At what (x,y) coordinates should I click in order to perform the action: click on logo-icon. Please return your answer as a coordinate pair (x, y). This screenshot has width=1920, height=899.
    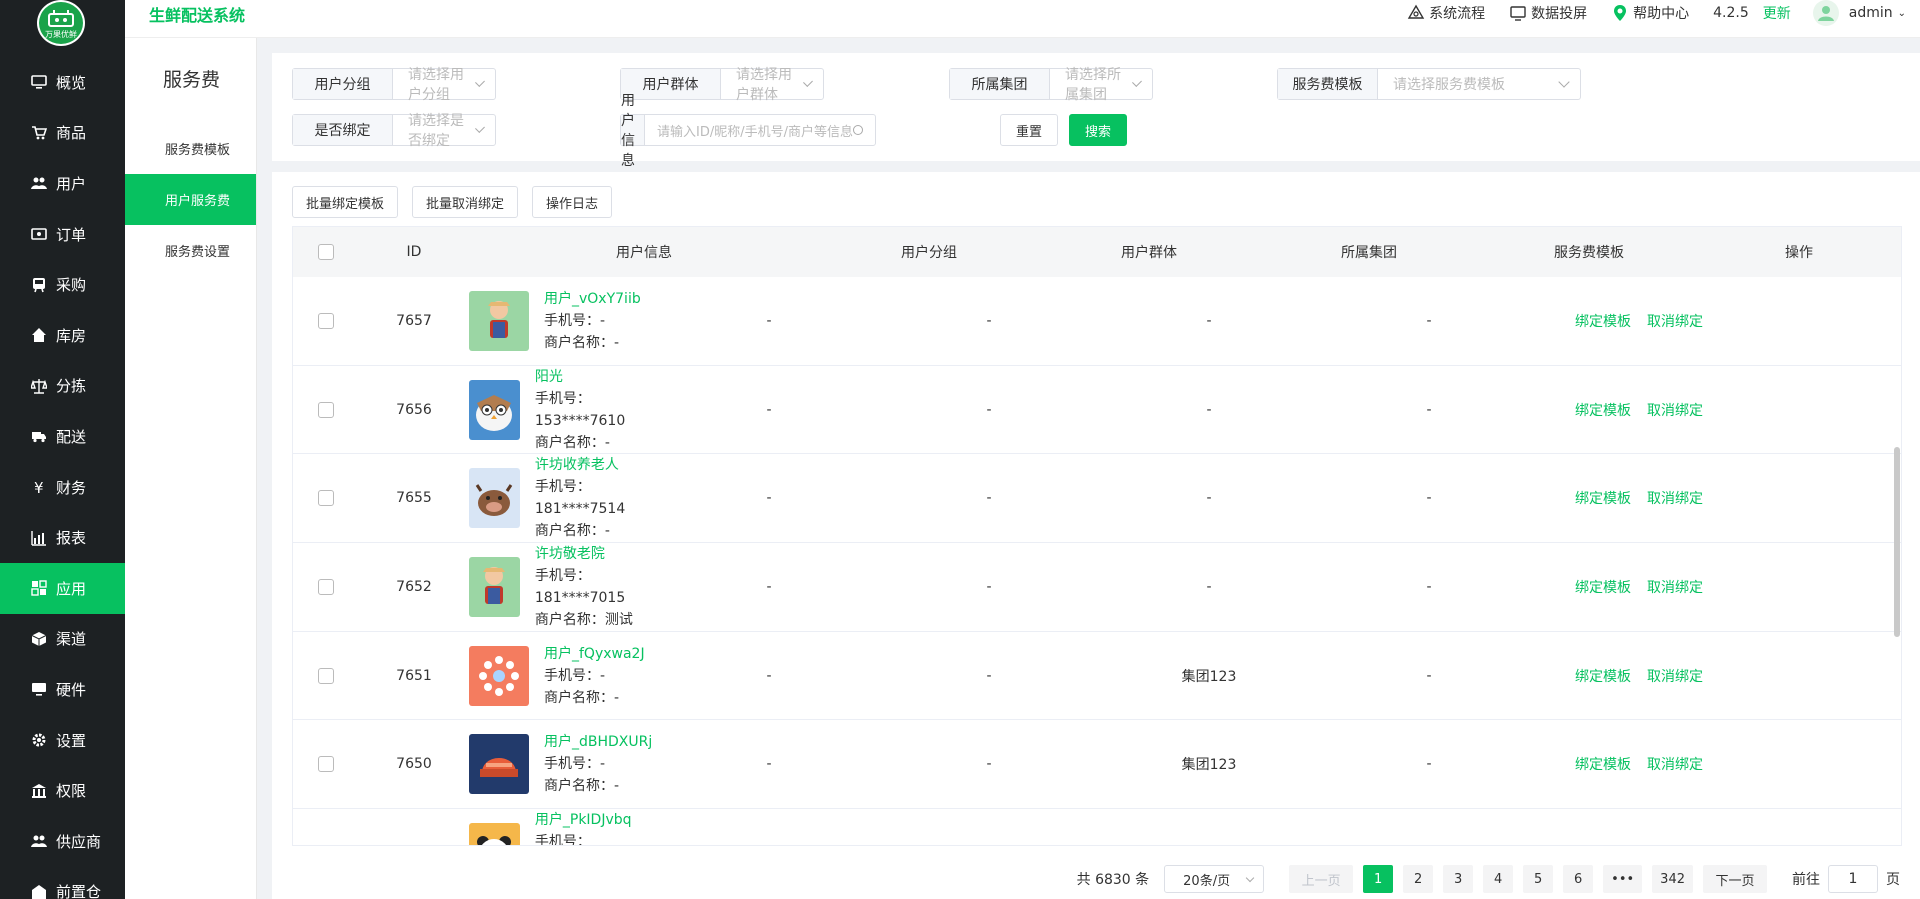
    Looking at the image, I should click on (61, 18).